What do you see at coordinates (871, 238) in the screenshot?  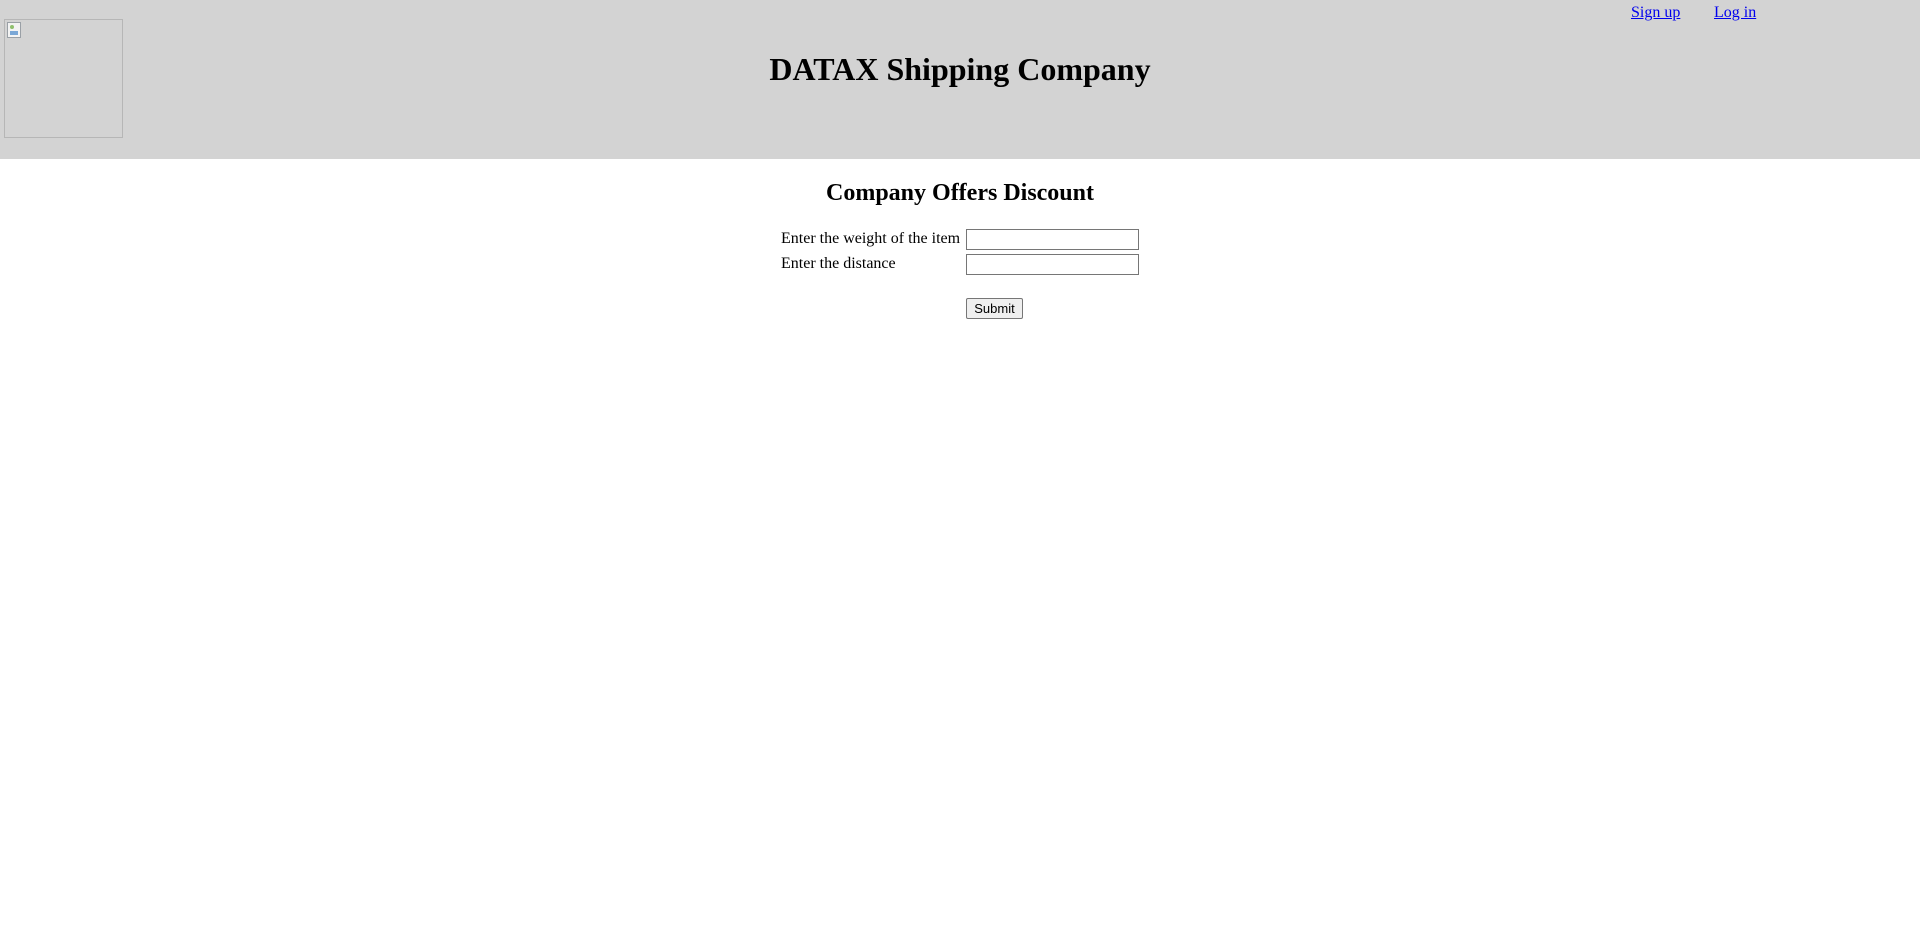 I see `weight-label: Enter the weight of the item` at bounding box center [871, 238].